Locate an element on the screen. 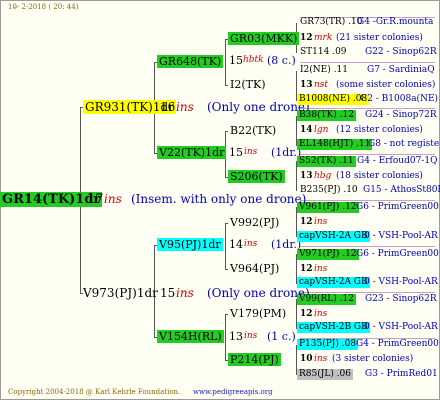 The height and width of the screenshot is (400, 440). date-label: 10- 2-2018 ( 20: 44) is located at coordinates (43, 7).